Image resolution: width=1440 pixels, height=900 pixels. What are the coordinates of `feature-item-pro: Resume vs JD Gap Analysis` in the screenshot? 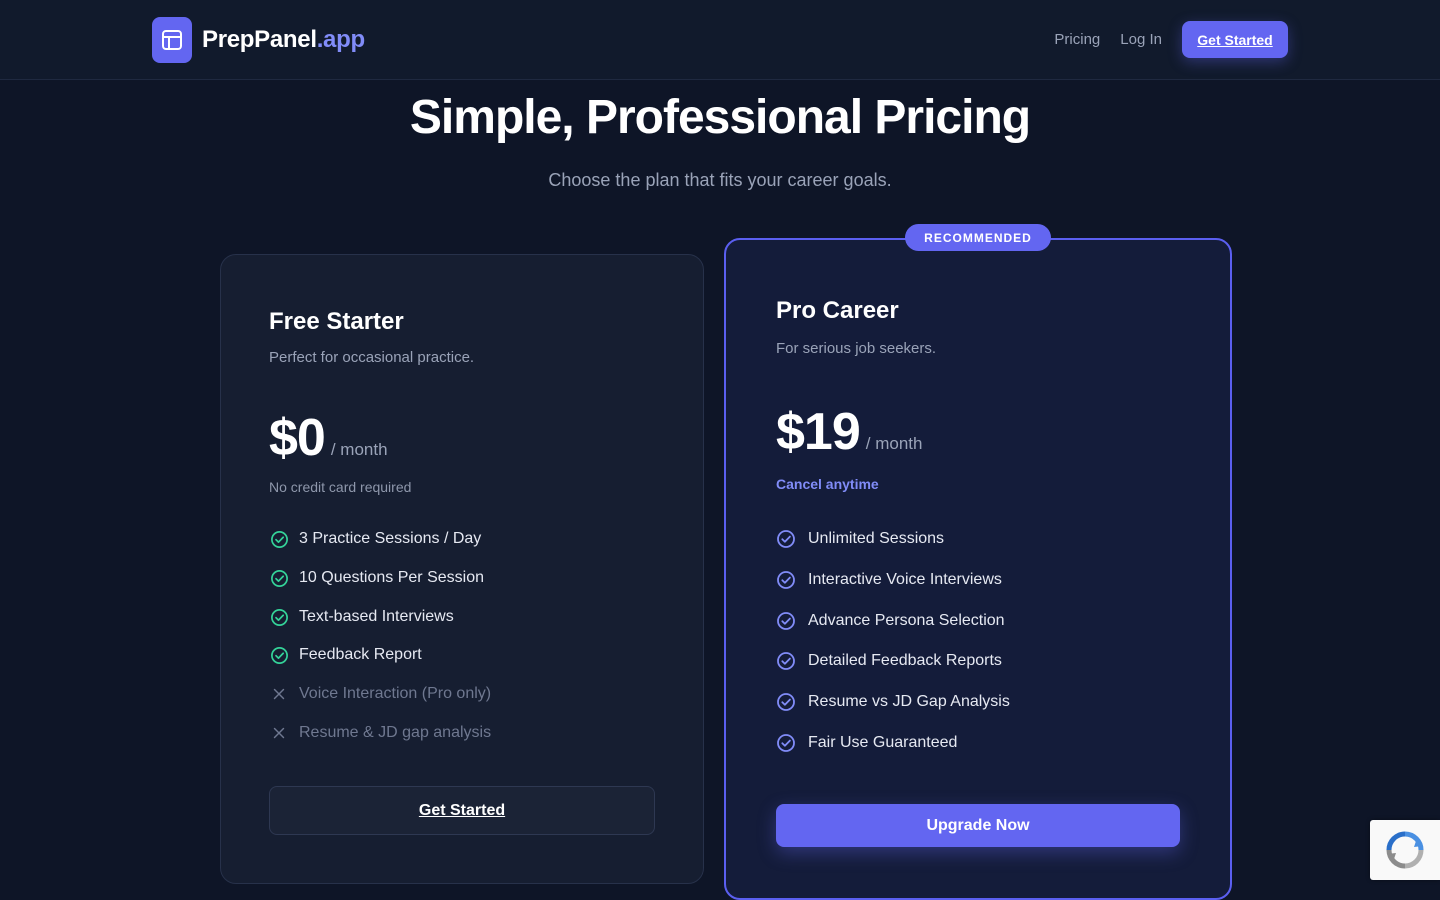 It's located at (893, 702).